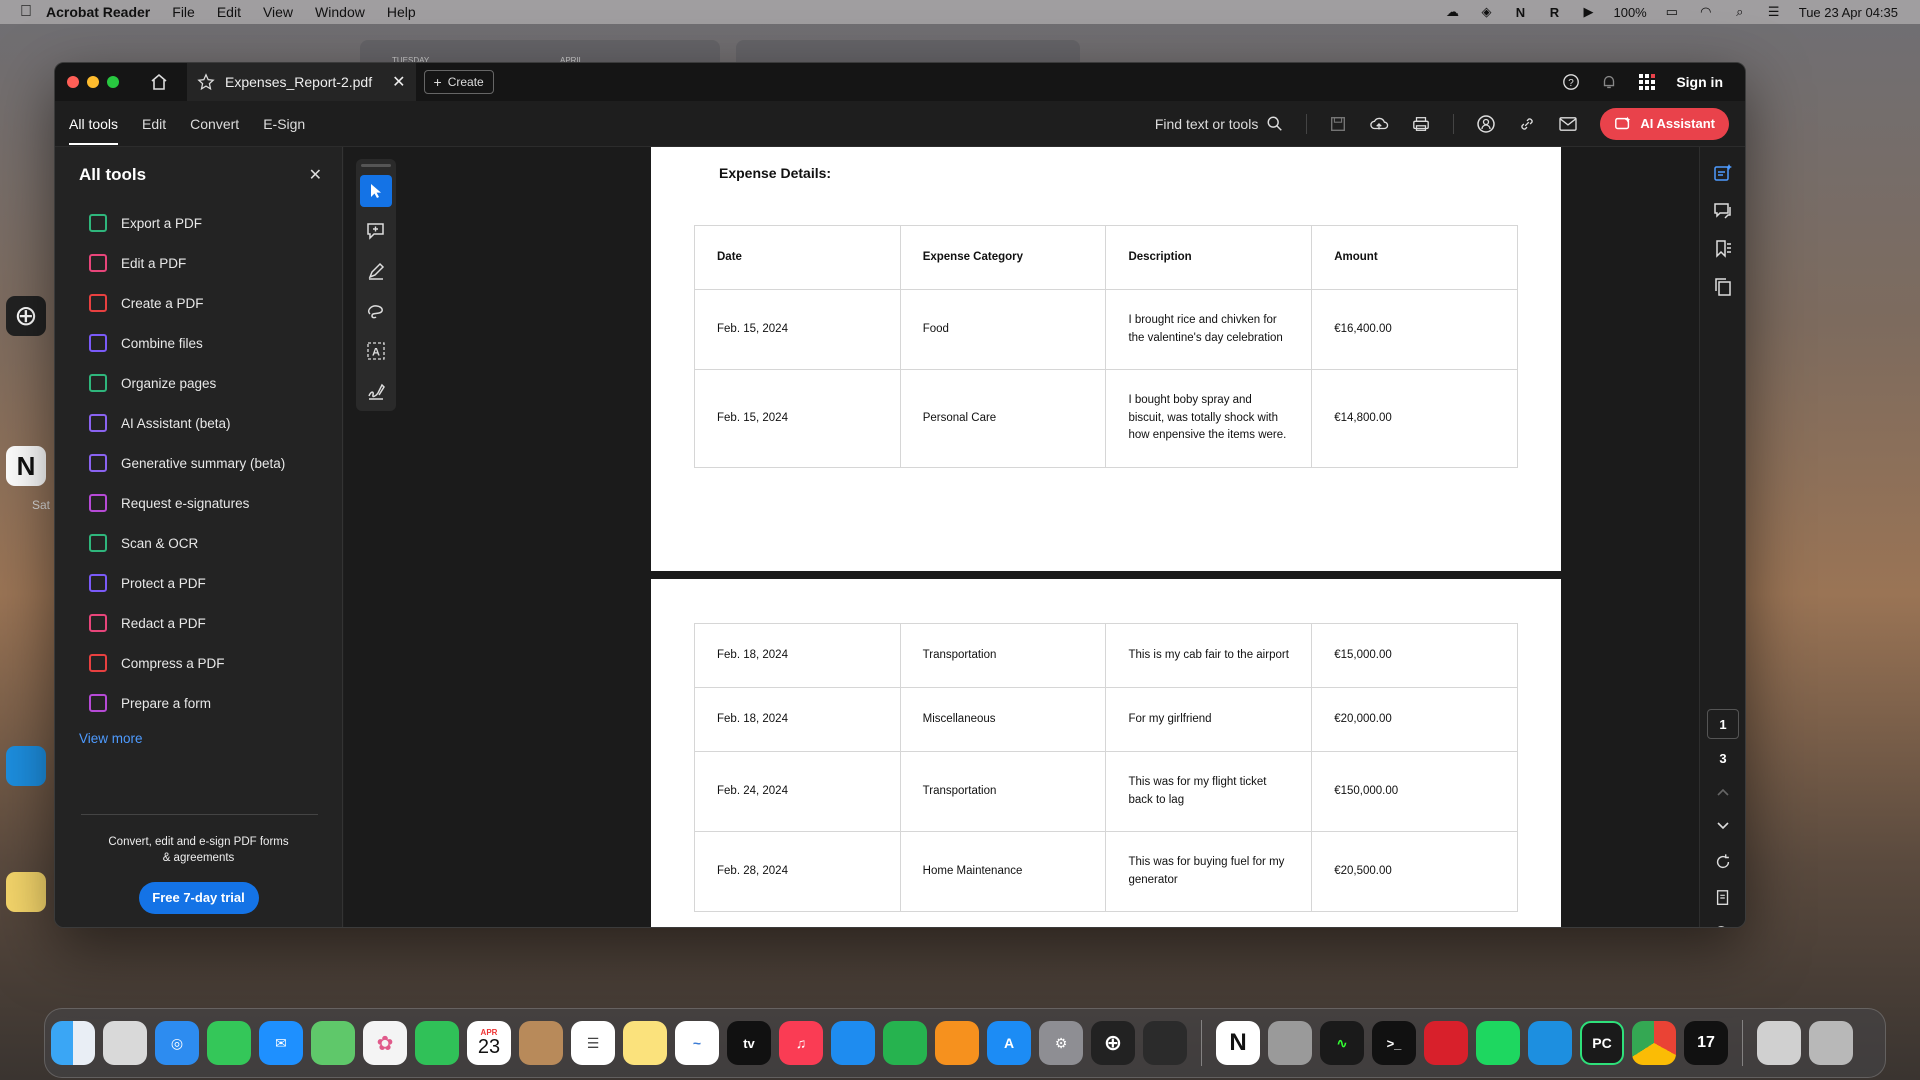 The width and height of the screenshot is (1920, 1080). Describe the element at coordinates (1421, 124) in the screenshot. I see `print-icon` at that location.